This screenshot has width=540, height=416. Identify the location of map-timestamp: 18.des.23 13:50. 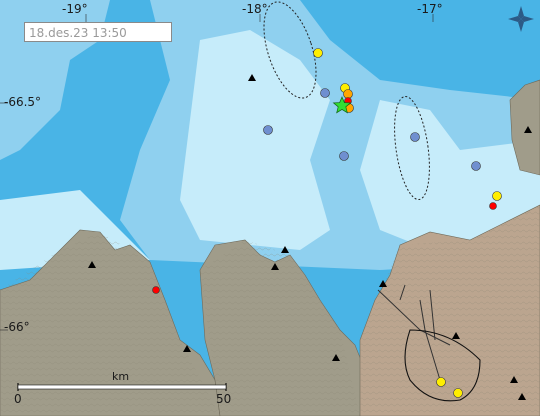
(98, 32).